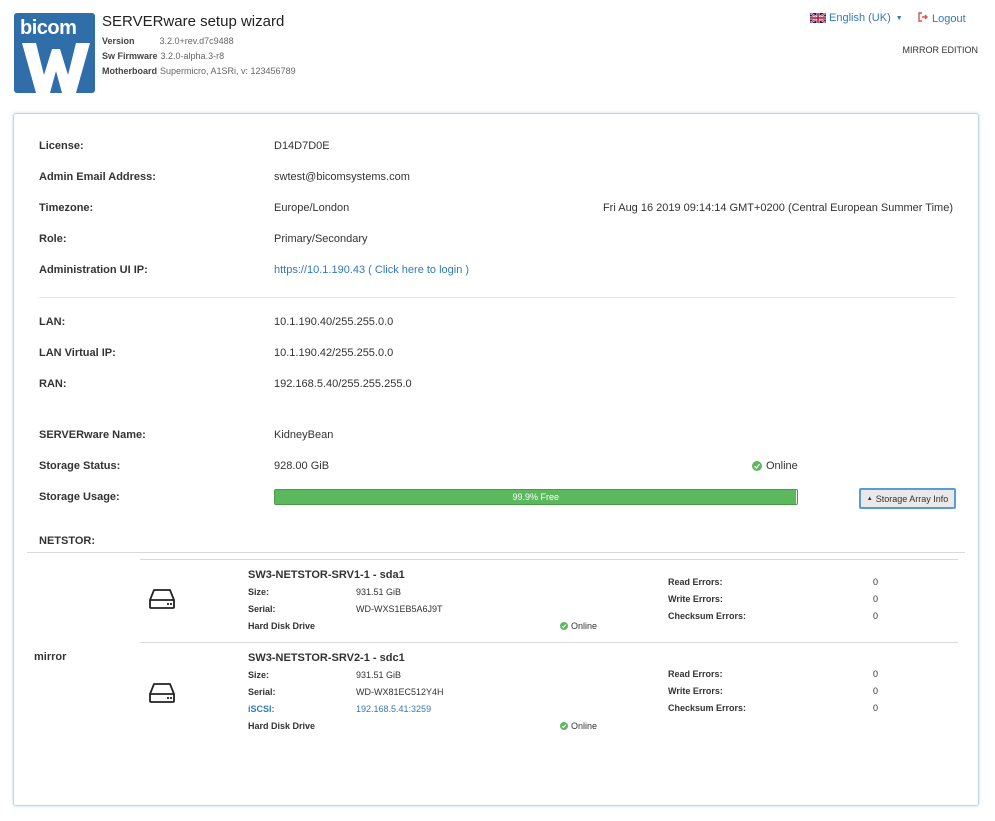  Describe the element at coordinates (818, 18) in the screenshot. I see `uk-flag-icon` at that location.